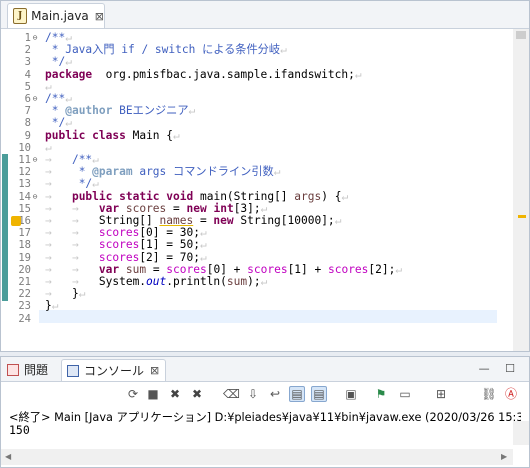 This screenshot has height=468, width=530. What do you see at coordinates (522, 216) in the screenshot?
I see `overview-warning-marker` at bounding box center [522, 216].